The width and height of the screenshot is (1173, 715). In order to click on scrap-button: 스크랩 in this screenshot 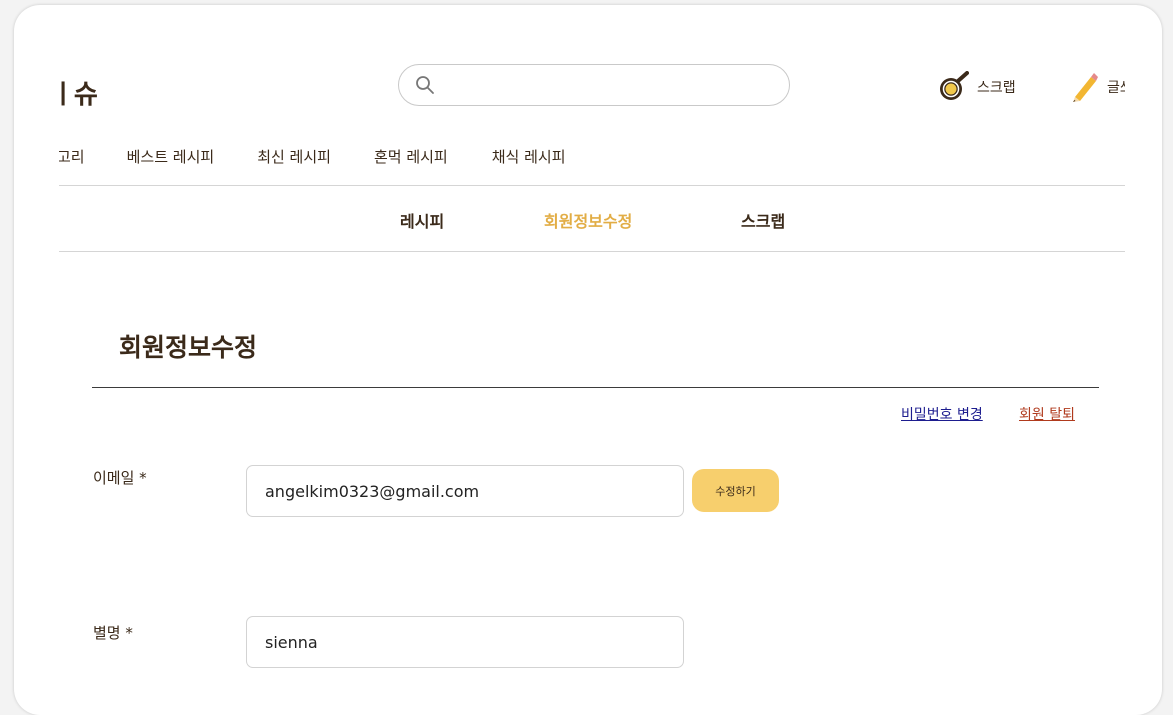, I will do `click(977, 87)`.